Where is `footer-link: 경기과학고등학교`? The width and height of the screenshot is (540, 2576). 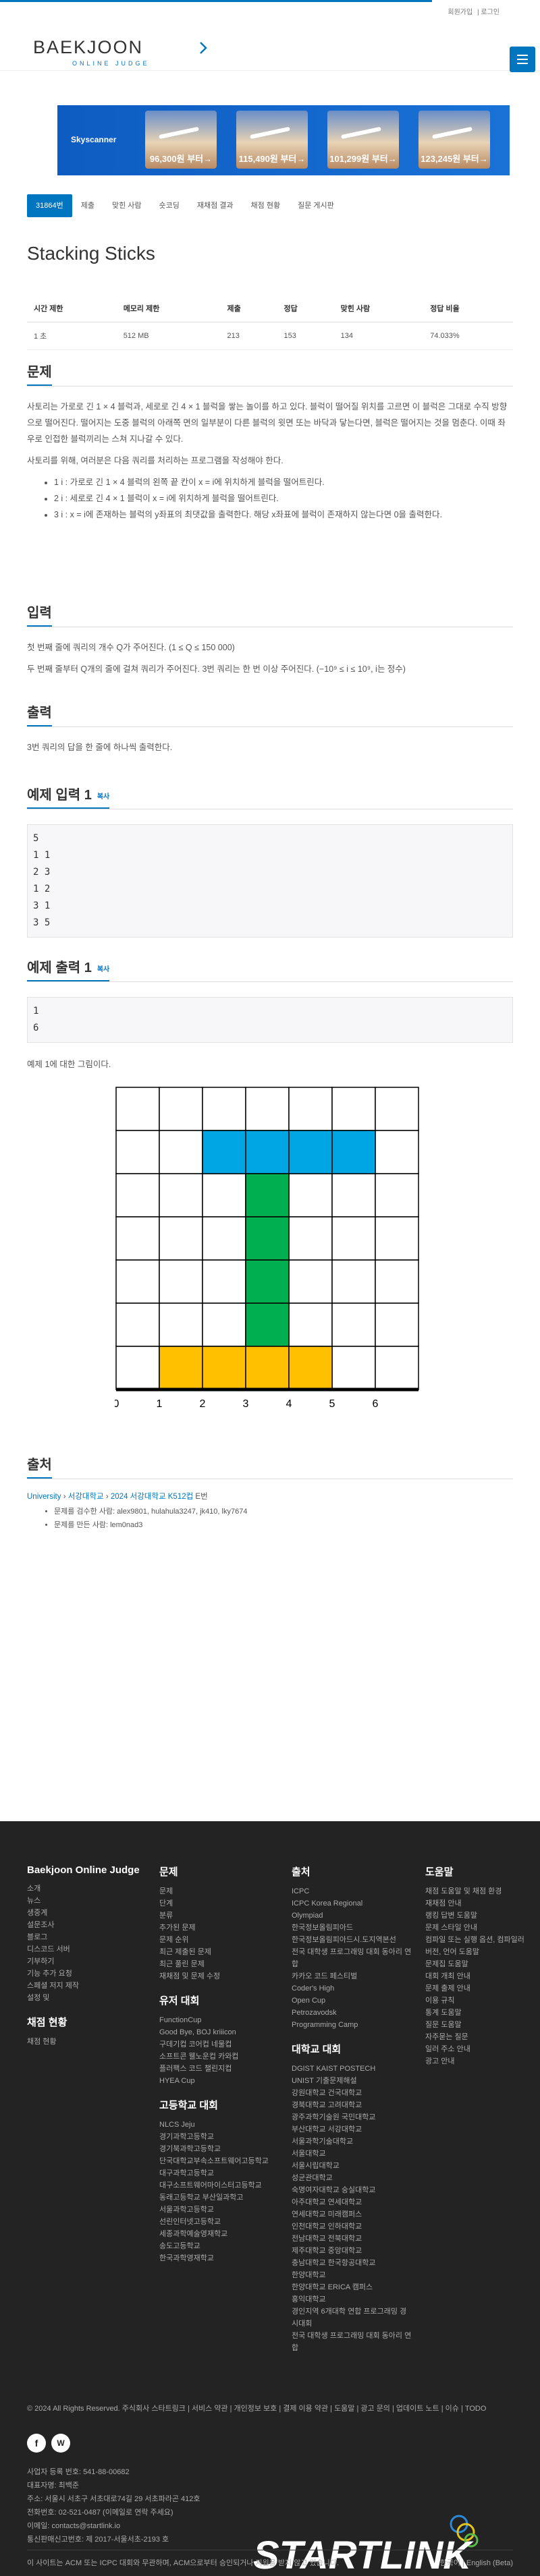
footer-link: 경기과학고등학교 is located at coordinates (216, 2137).